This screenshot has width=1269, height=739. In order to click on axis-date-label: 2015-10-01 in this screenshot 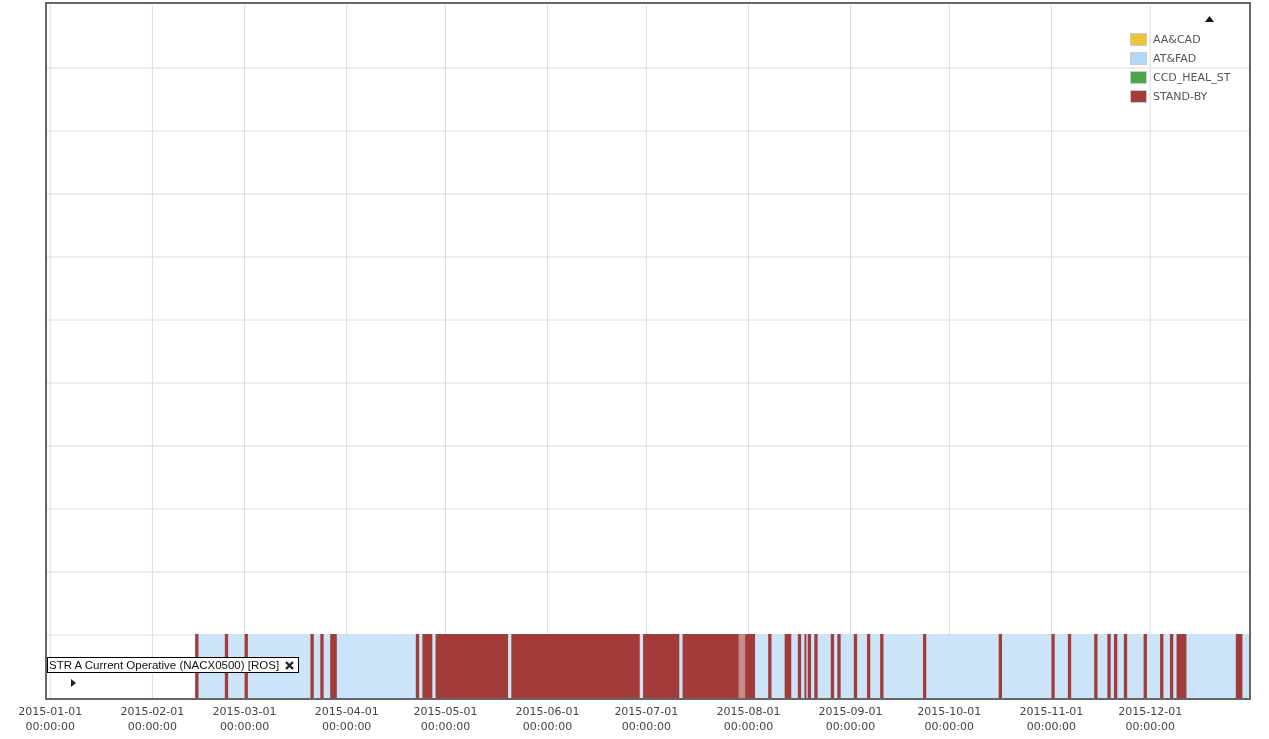, I will do `click(949, 711)`.